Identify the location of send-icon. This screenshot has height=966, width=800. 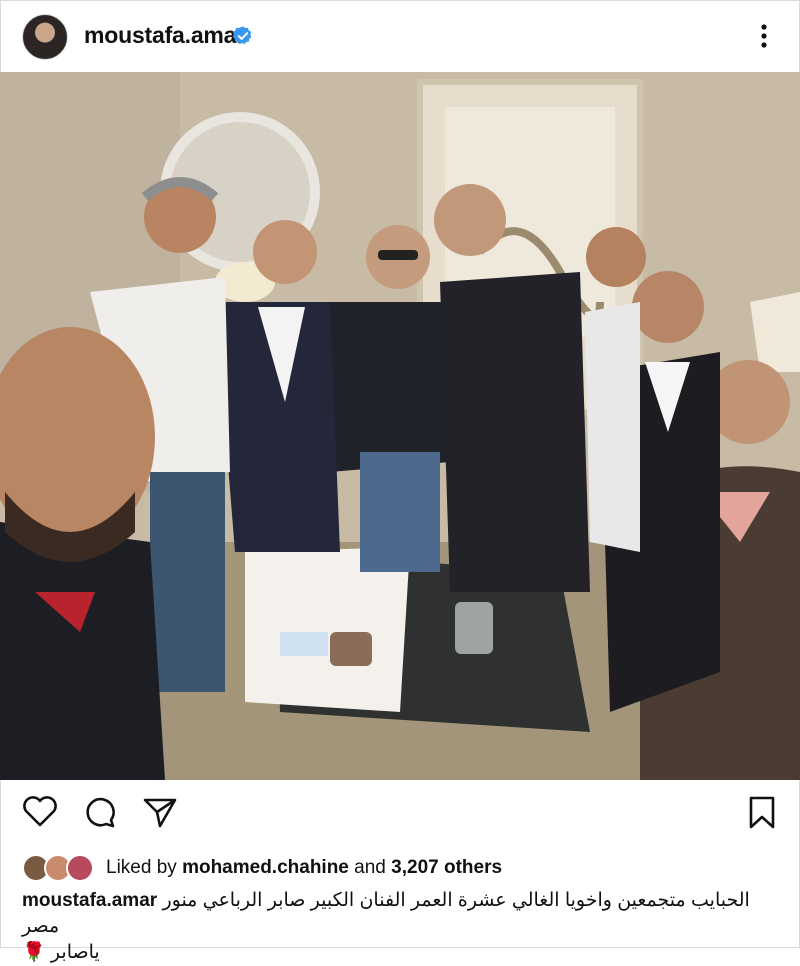
(160, 812).